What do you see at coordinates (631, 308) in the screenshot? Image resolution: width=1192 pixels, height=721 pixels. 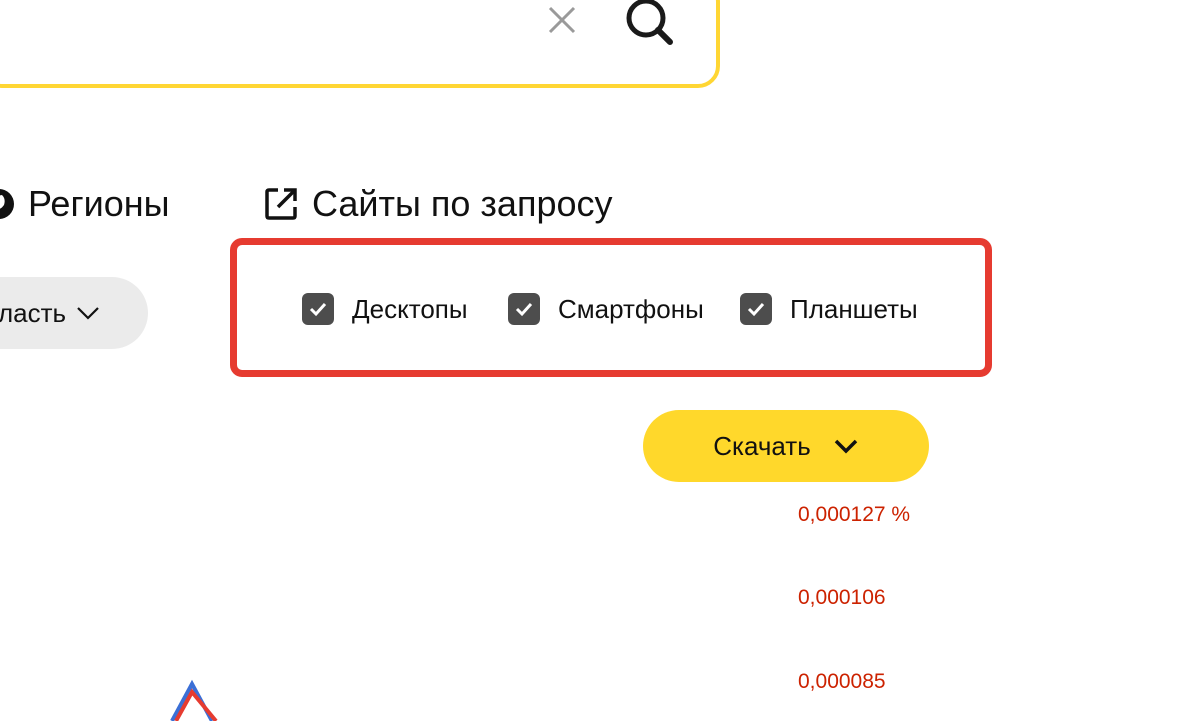 I see `checkbox-smartphones-label: Смартфоны` at bounding box center [631, 308].